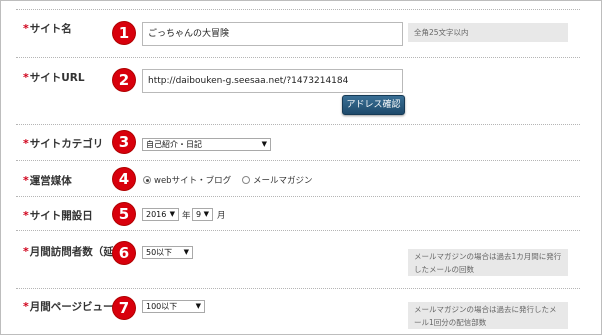  I want to click on open-month-select: 9 ▼, so click(202, 214).